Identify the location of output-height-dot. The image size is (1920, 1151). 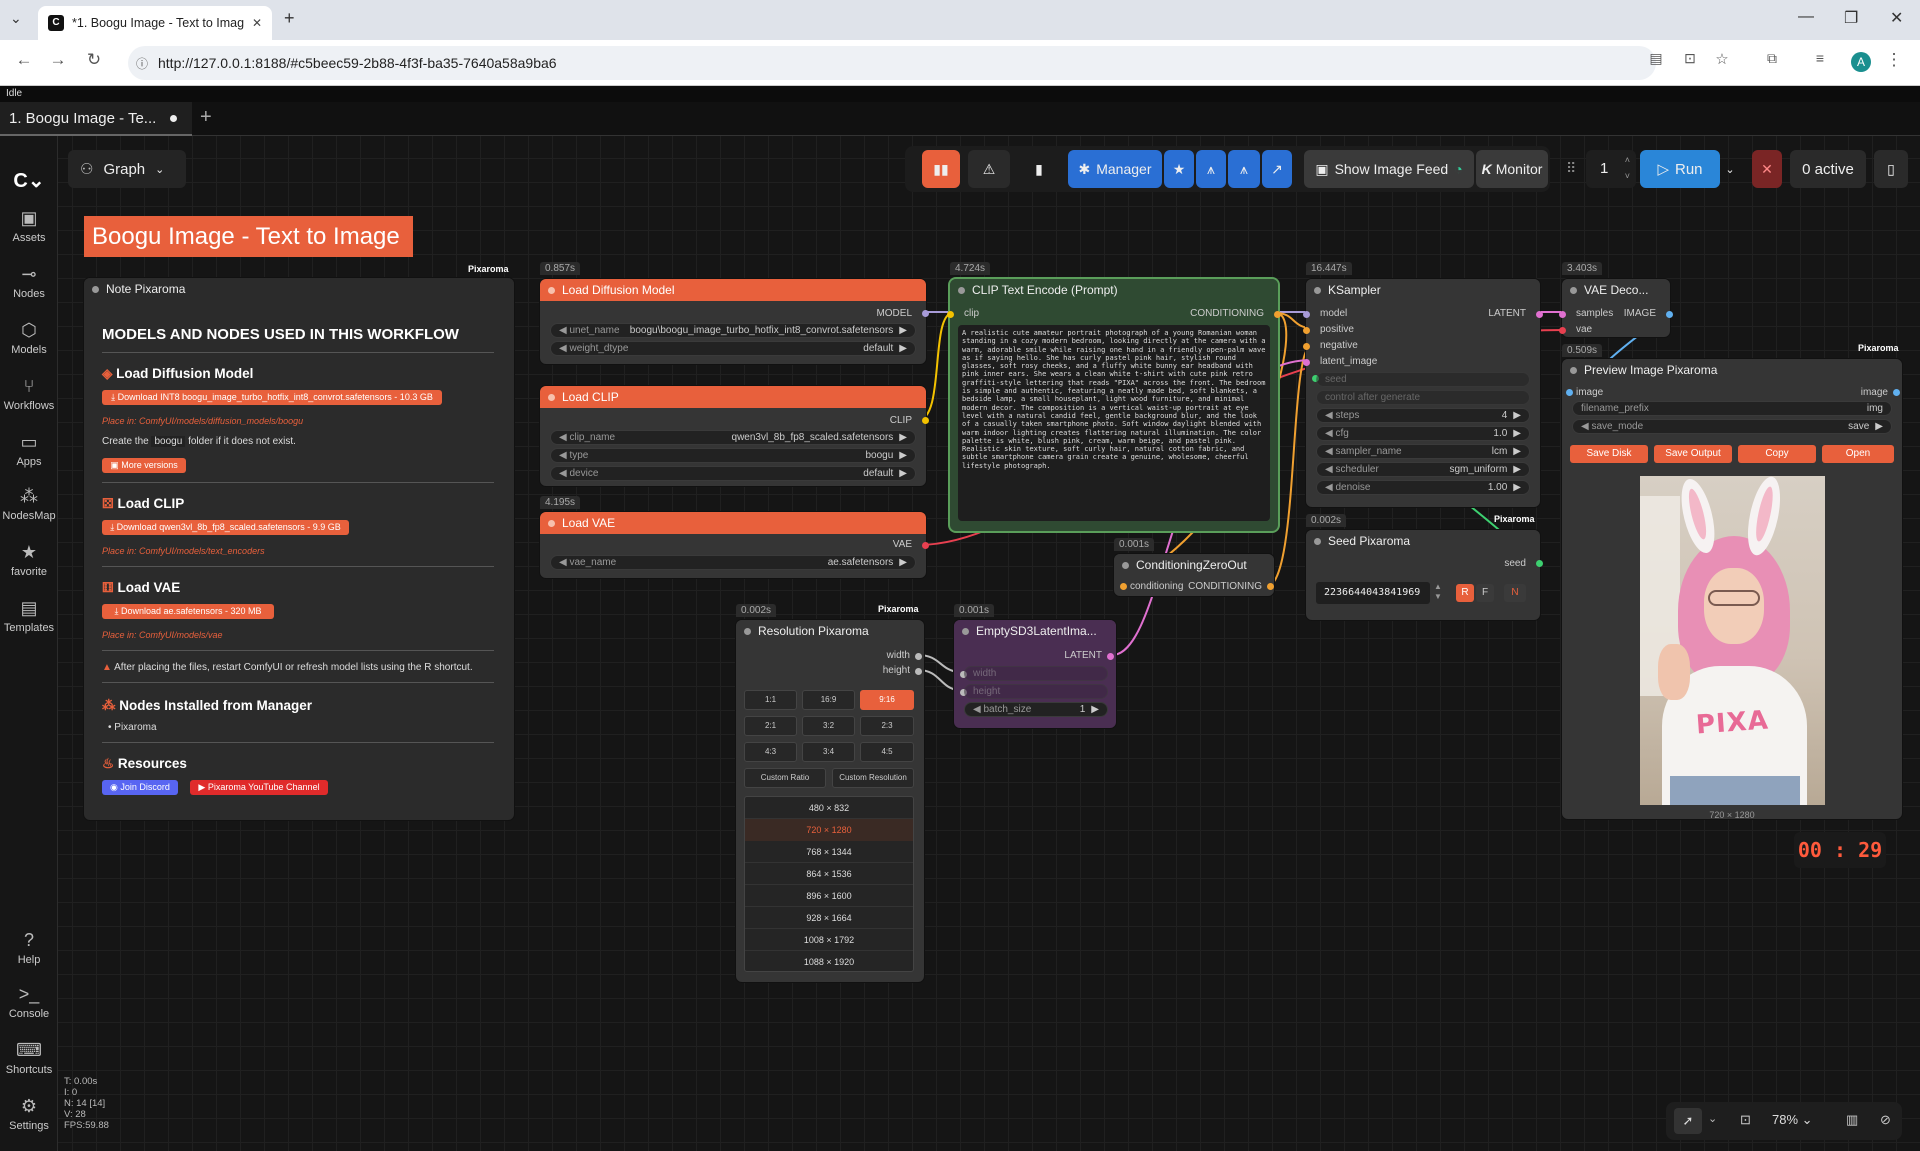
(918, 671).